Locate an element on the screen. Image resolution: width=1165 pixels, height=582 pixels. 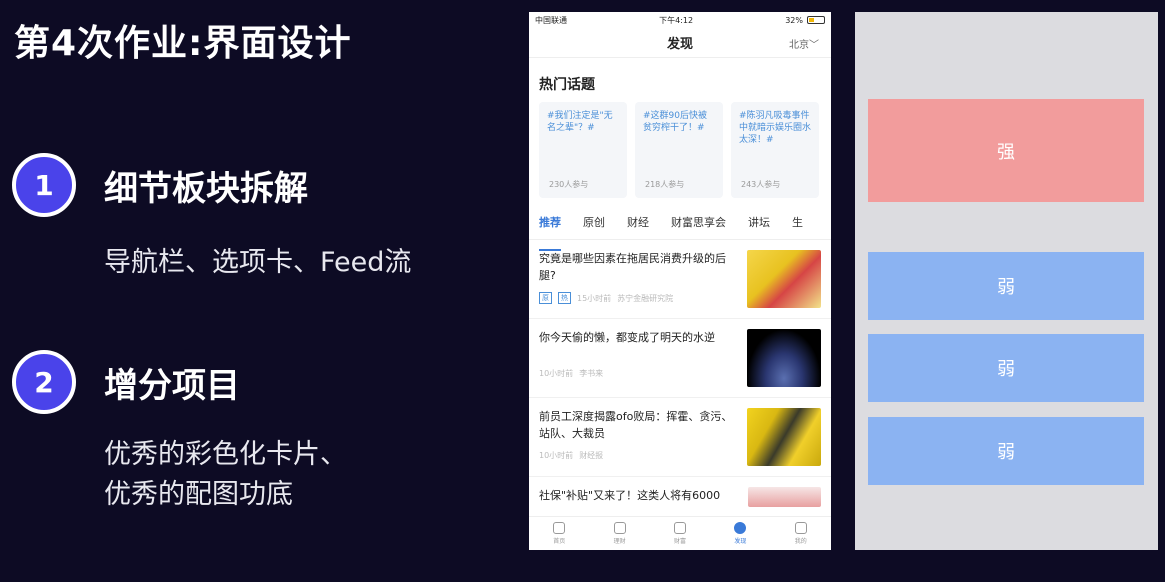
topic-meta: 230人参与 is located at coordinates (569, 184).